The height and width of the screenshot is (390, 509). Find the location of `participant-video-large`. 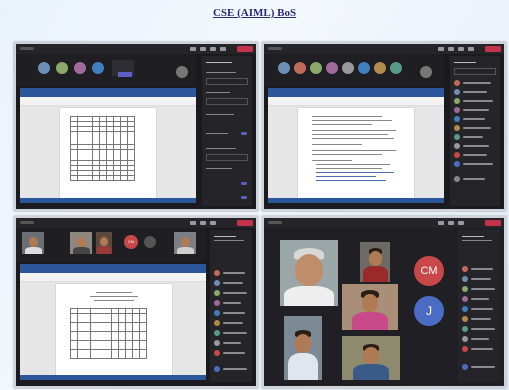

participant-video-large is located at coordinates (309, 273).